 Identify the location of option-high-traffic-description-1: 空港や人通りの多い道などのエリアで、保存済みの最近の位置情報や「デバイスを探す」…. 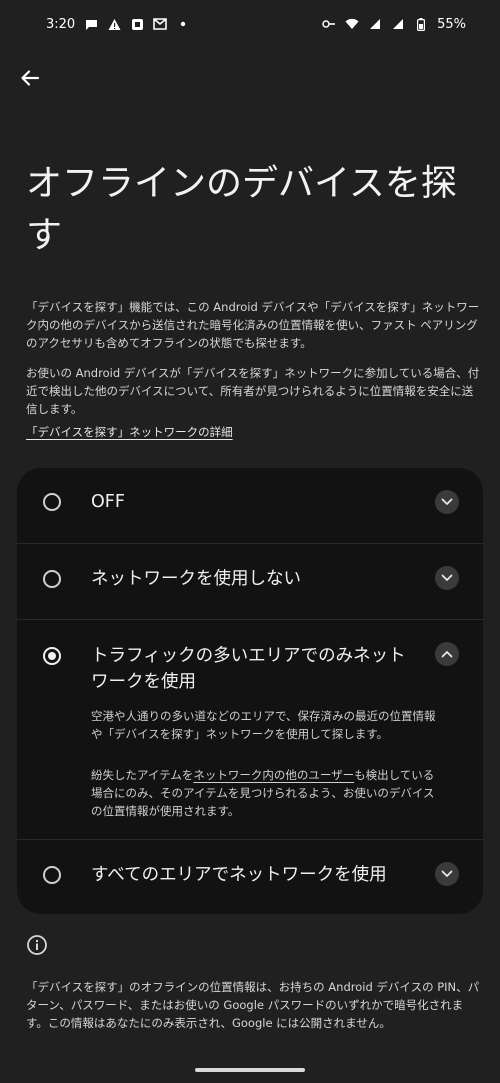
(263, 725).